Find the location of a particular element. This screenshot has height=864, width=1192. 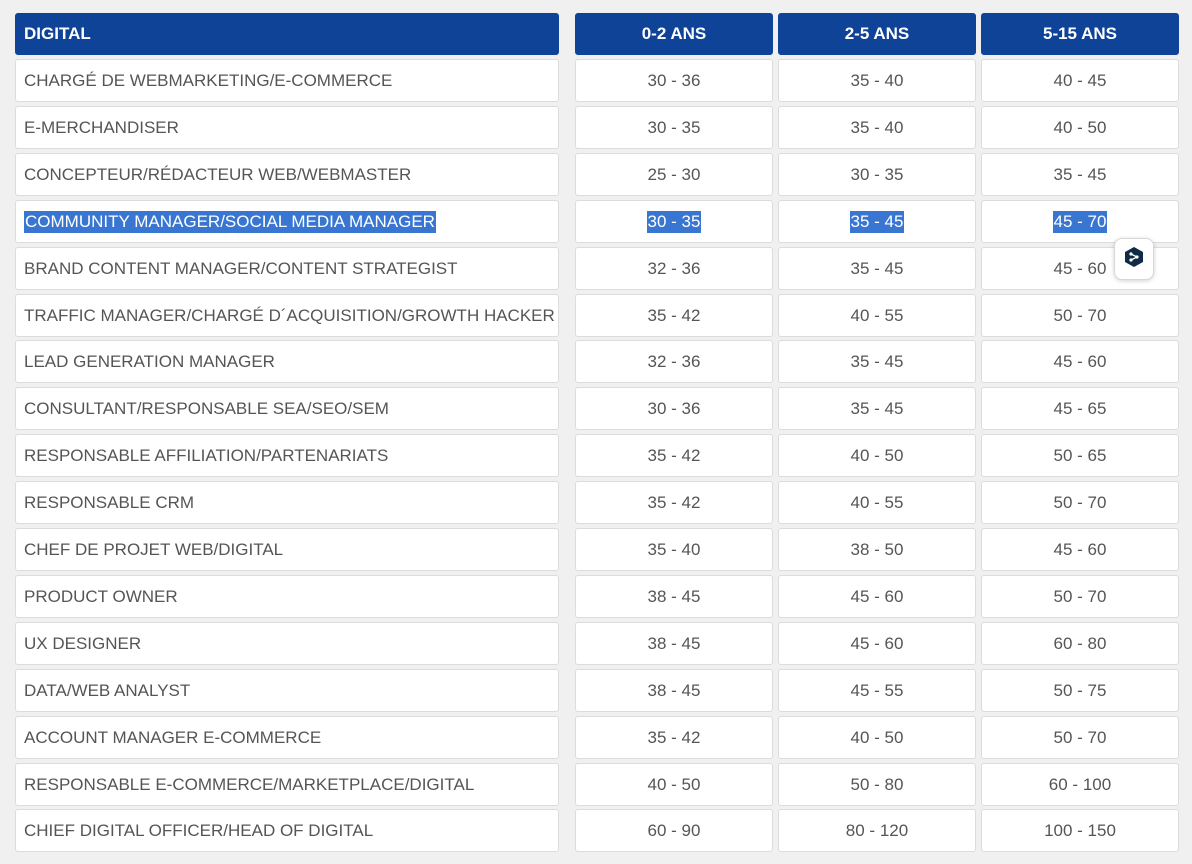

header-column-label: 2-5 ANS is located at coordinates (877, 33).